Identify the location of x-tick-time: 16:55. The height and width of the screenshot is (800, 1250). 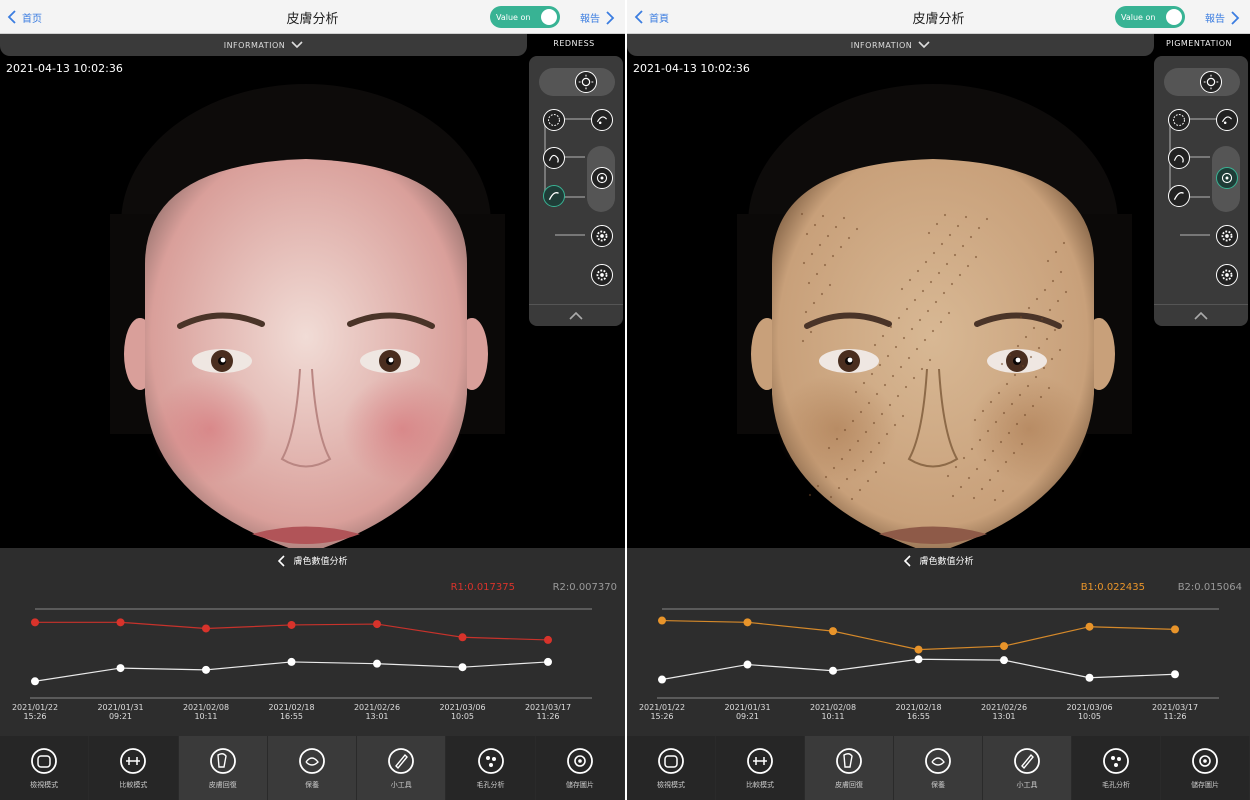
(918, 716).